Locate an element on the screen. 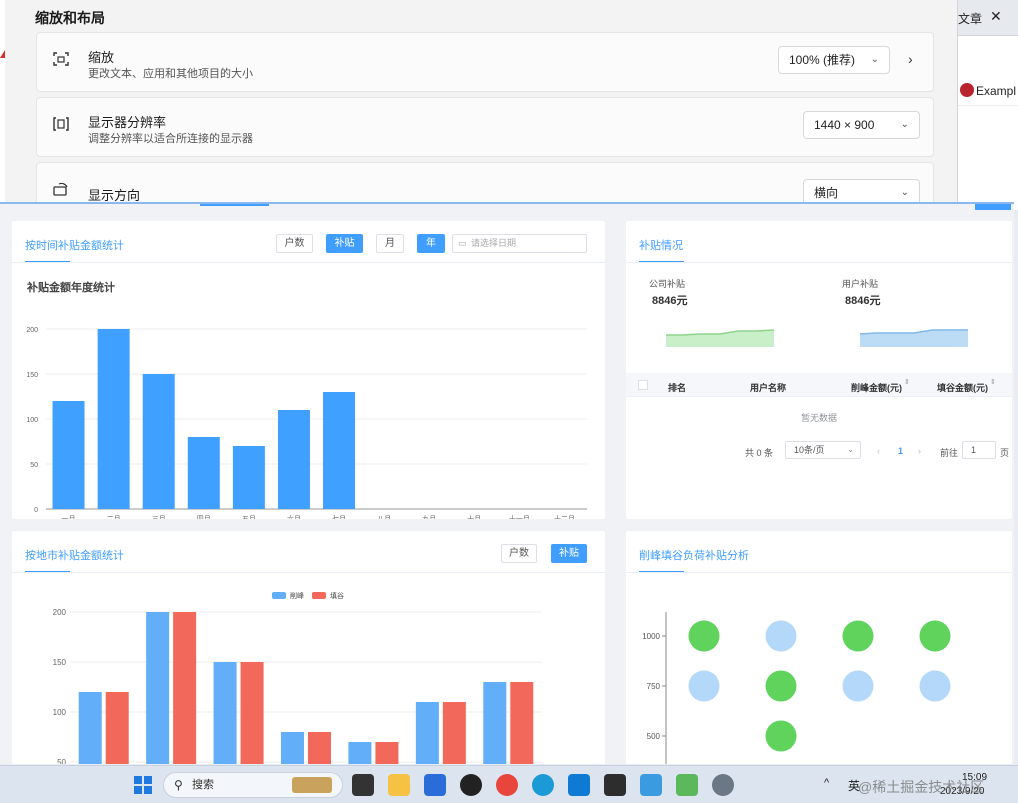 This screenshot has height=803, width=1018. date-picker-input: ▭ 请选择日期 is located at coordinates (519, 243).